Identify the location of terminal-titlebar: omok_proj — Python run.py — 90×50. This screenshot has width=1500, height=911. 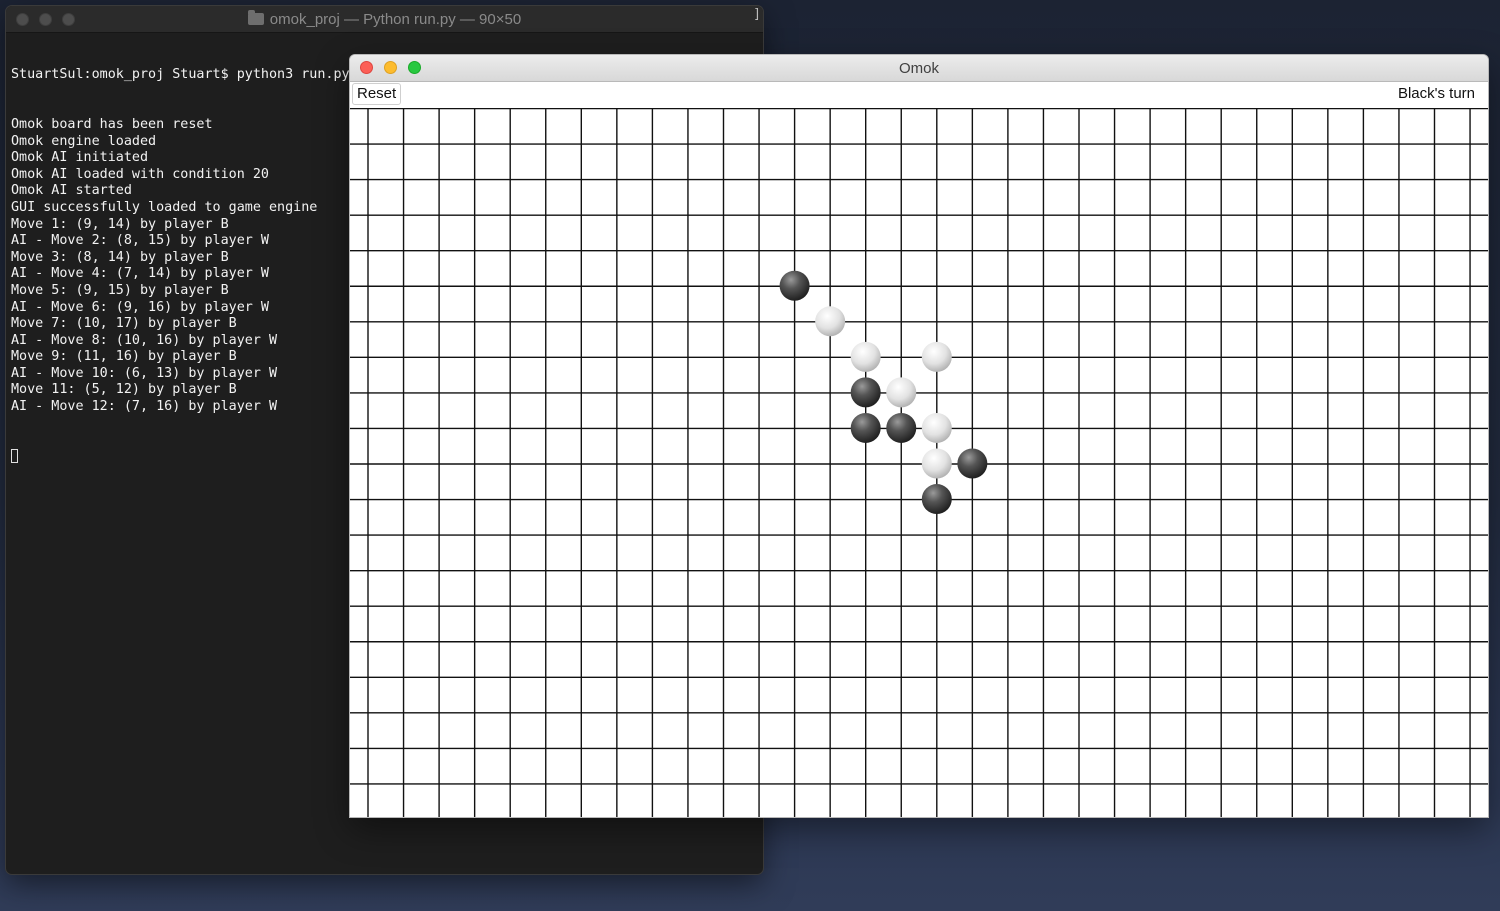
(384, 19).